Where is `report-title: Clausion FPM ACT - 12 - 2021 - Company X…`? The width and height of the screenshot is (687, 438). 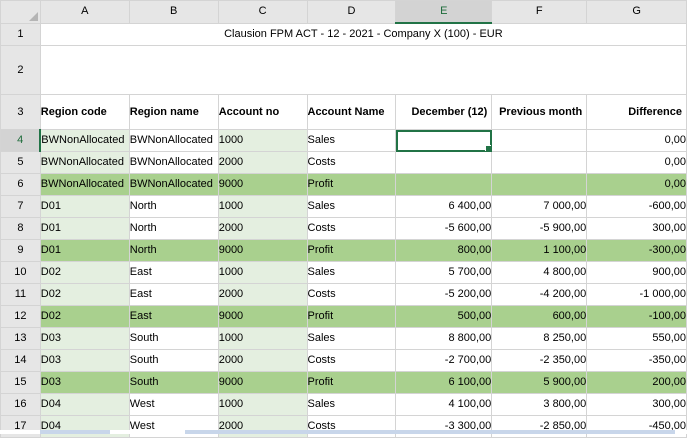
report-title: Clausion FPM ACT - 12 - 2021 - Company X… is located at coordinates (363, 34).